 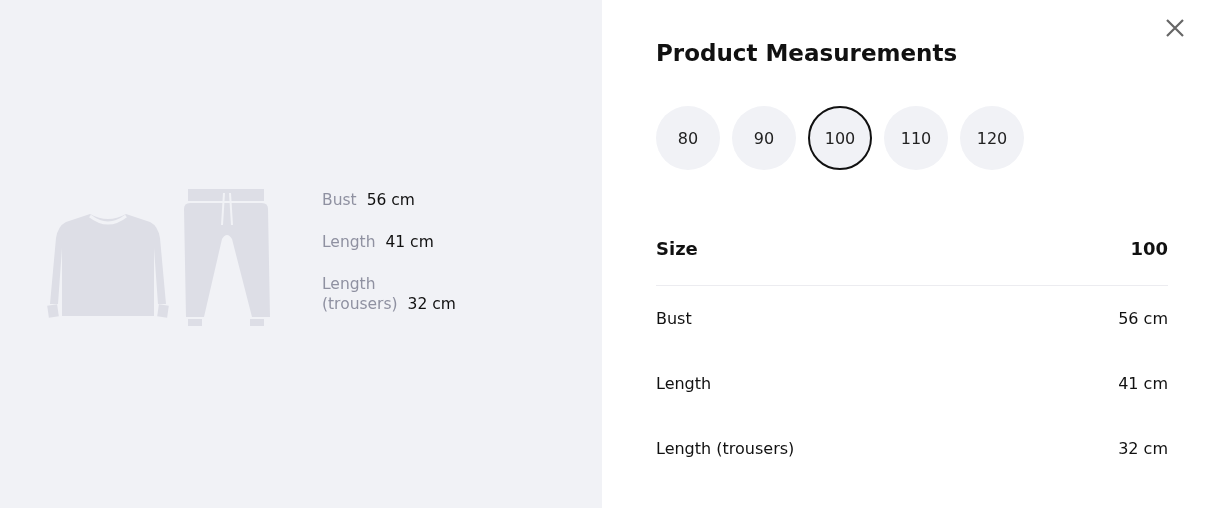 What do you see at coordinates (677, 248) in the screenshot?
I see `column-label: Size` at bounding box center [677, 248].